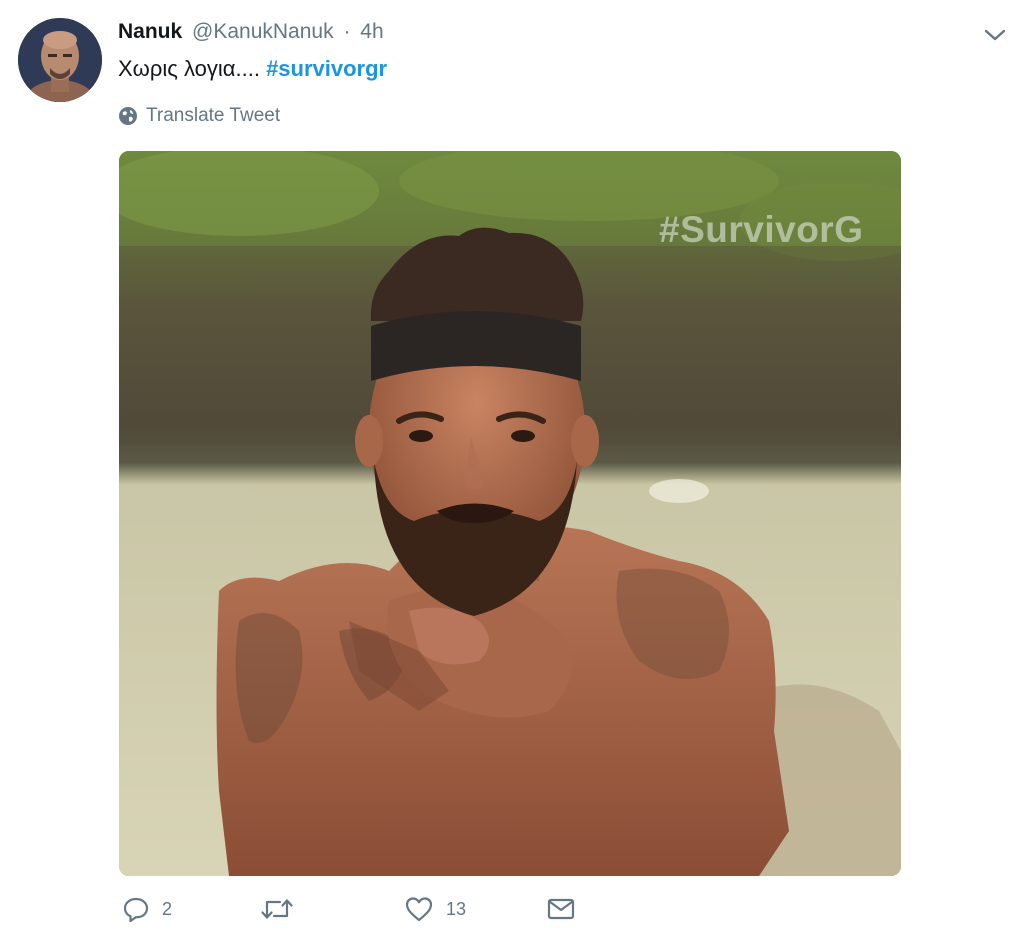  Describe the element at coordinates (761, 229) in the screenshot. I see `media-watermark: #SurvivorG` at that location.